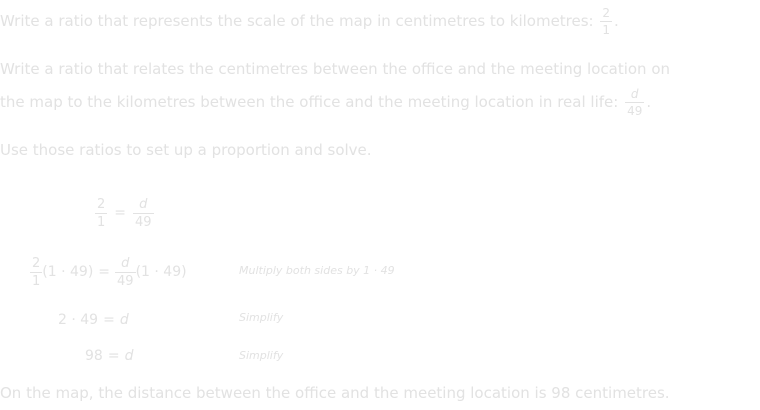 The width and height of the screenshot is (760, 410). Describe the element at coordinates (78, 320) in the screenshot. I see `lhs-expression: 2 · 49` at that location.